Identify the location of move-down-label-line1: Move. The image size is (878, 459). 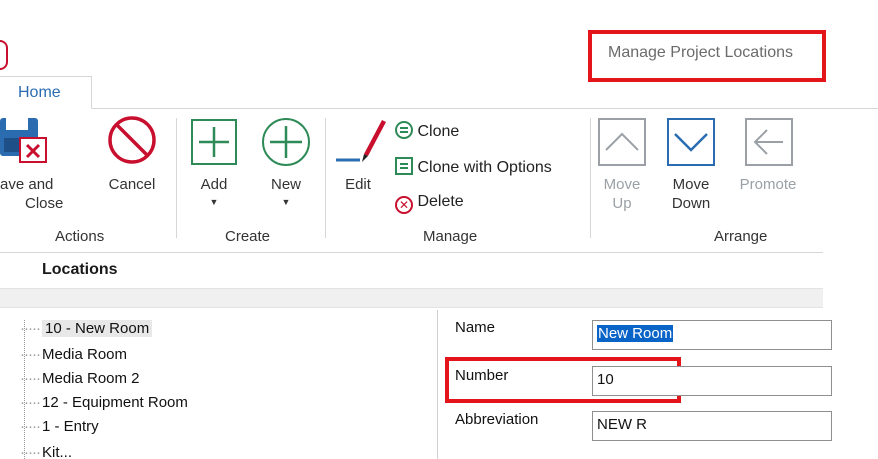
(691, 184).